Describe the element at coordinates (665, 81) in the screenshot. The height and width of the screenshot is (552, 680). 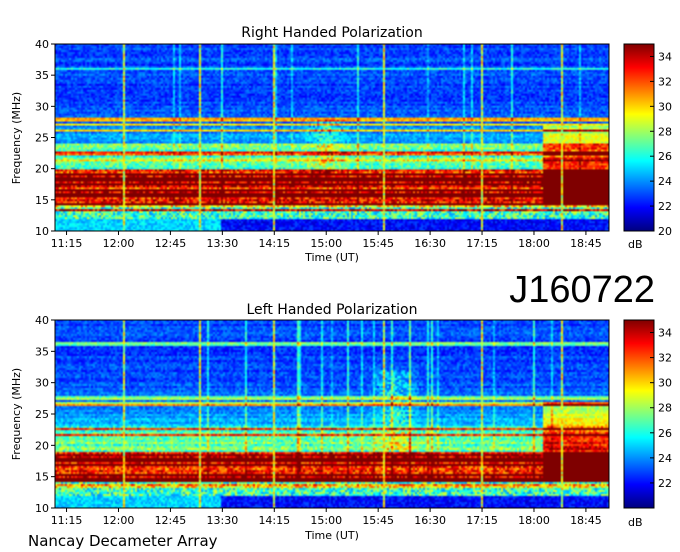
I see `colorbar-tick-label-6: 32` at that location.